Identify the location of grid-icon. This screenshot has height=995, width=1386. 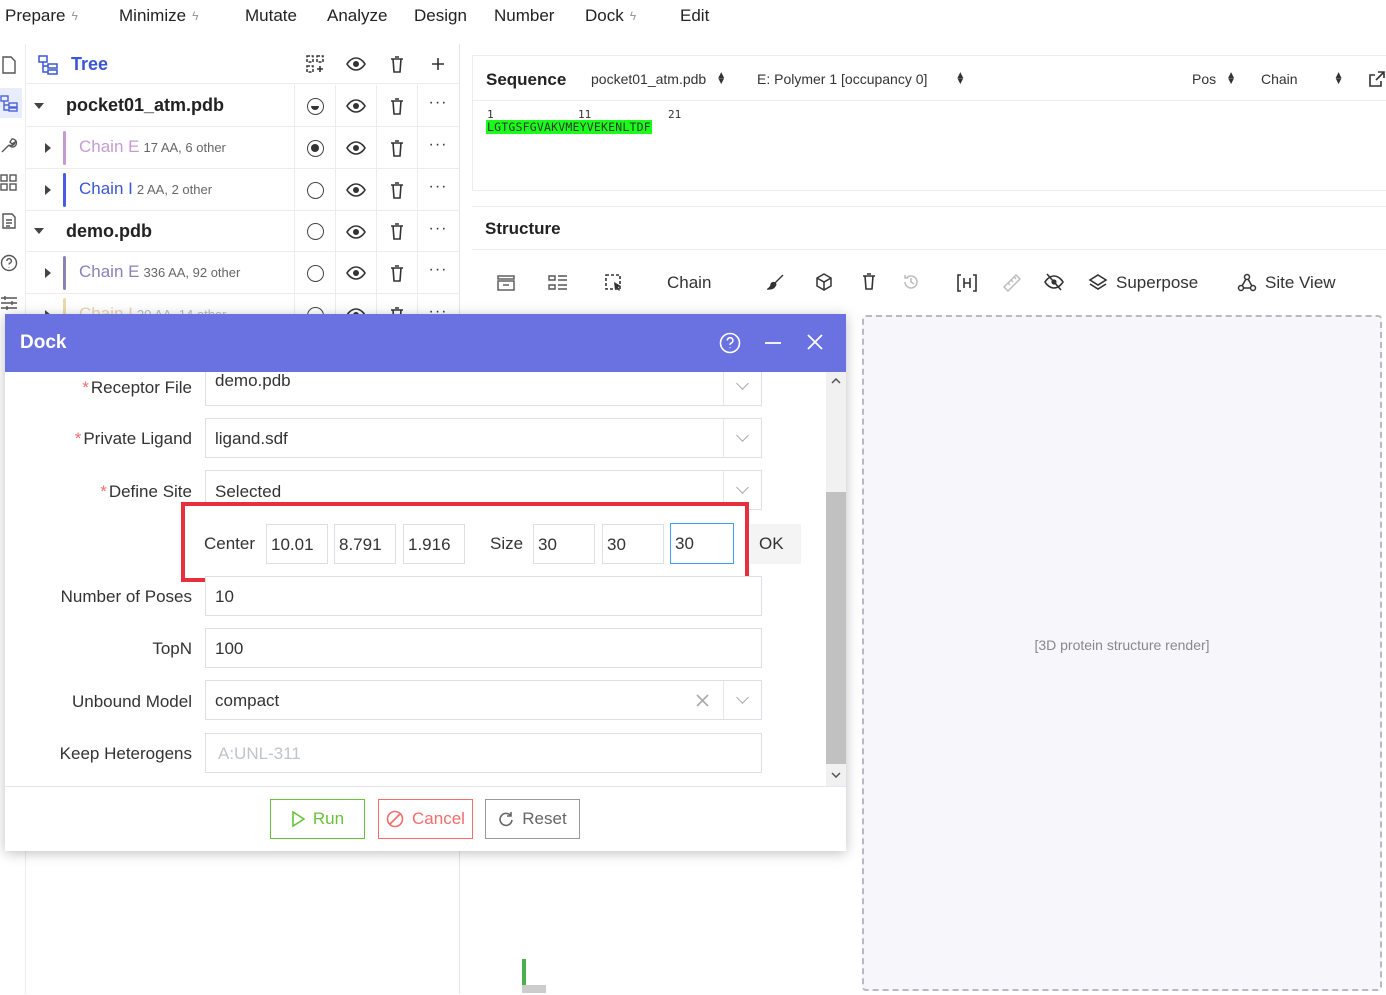
(9, 183).